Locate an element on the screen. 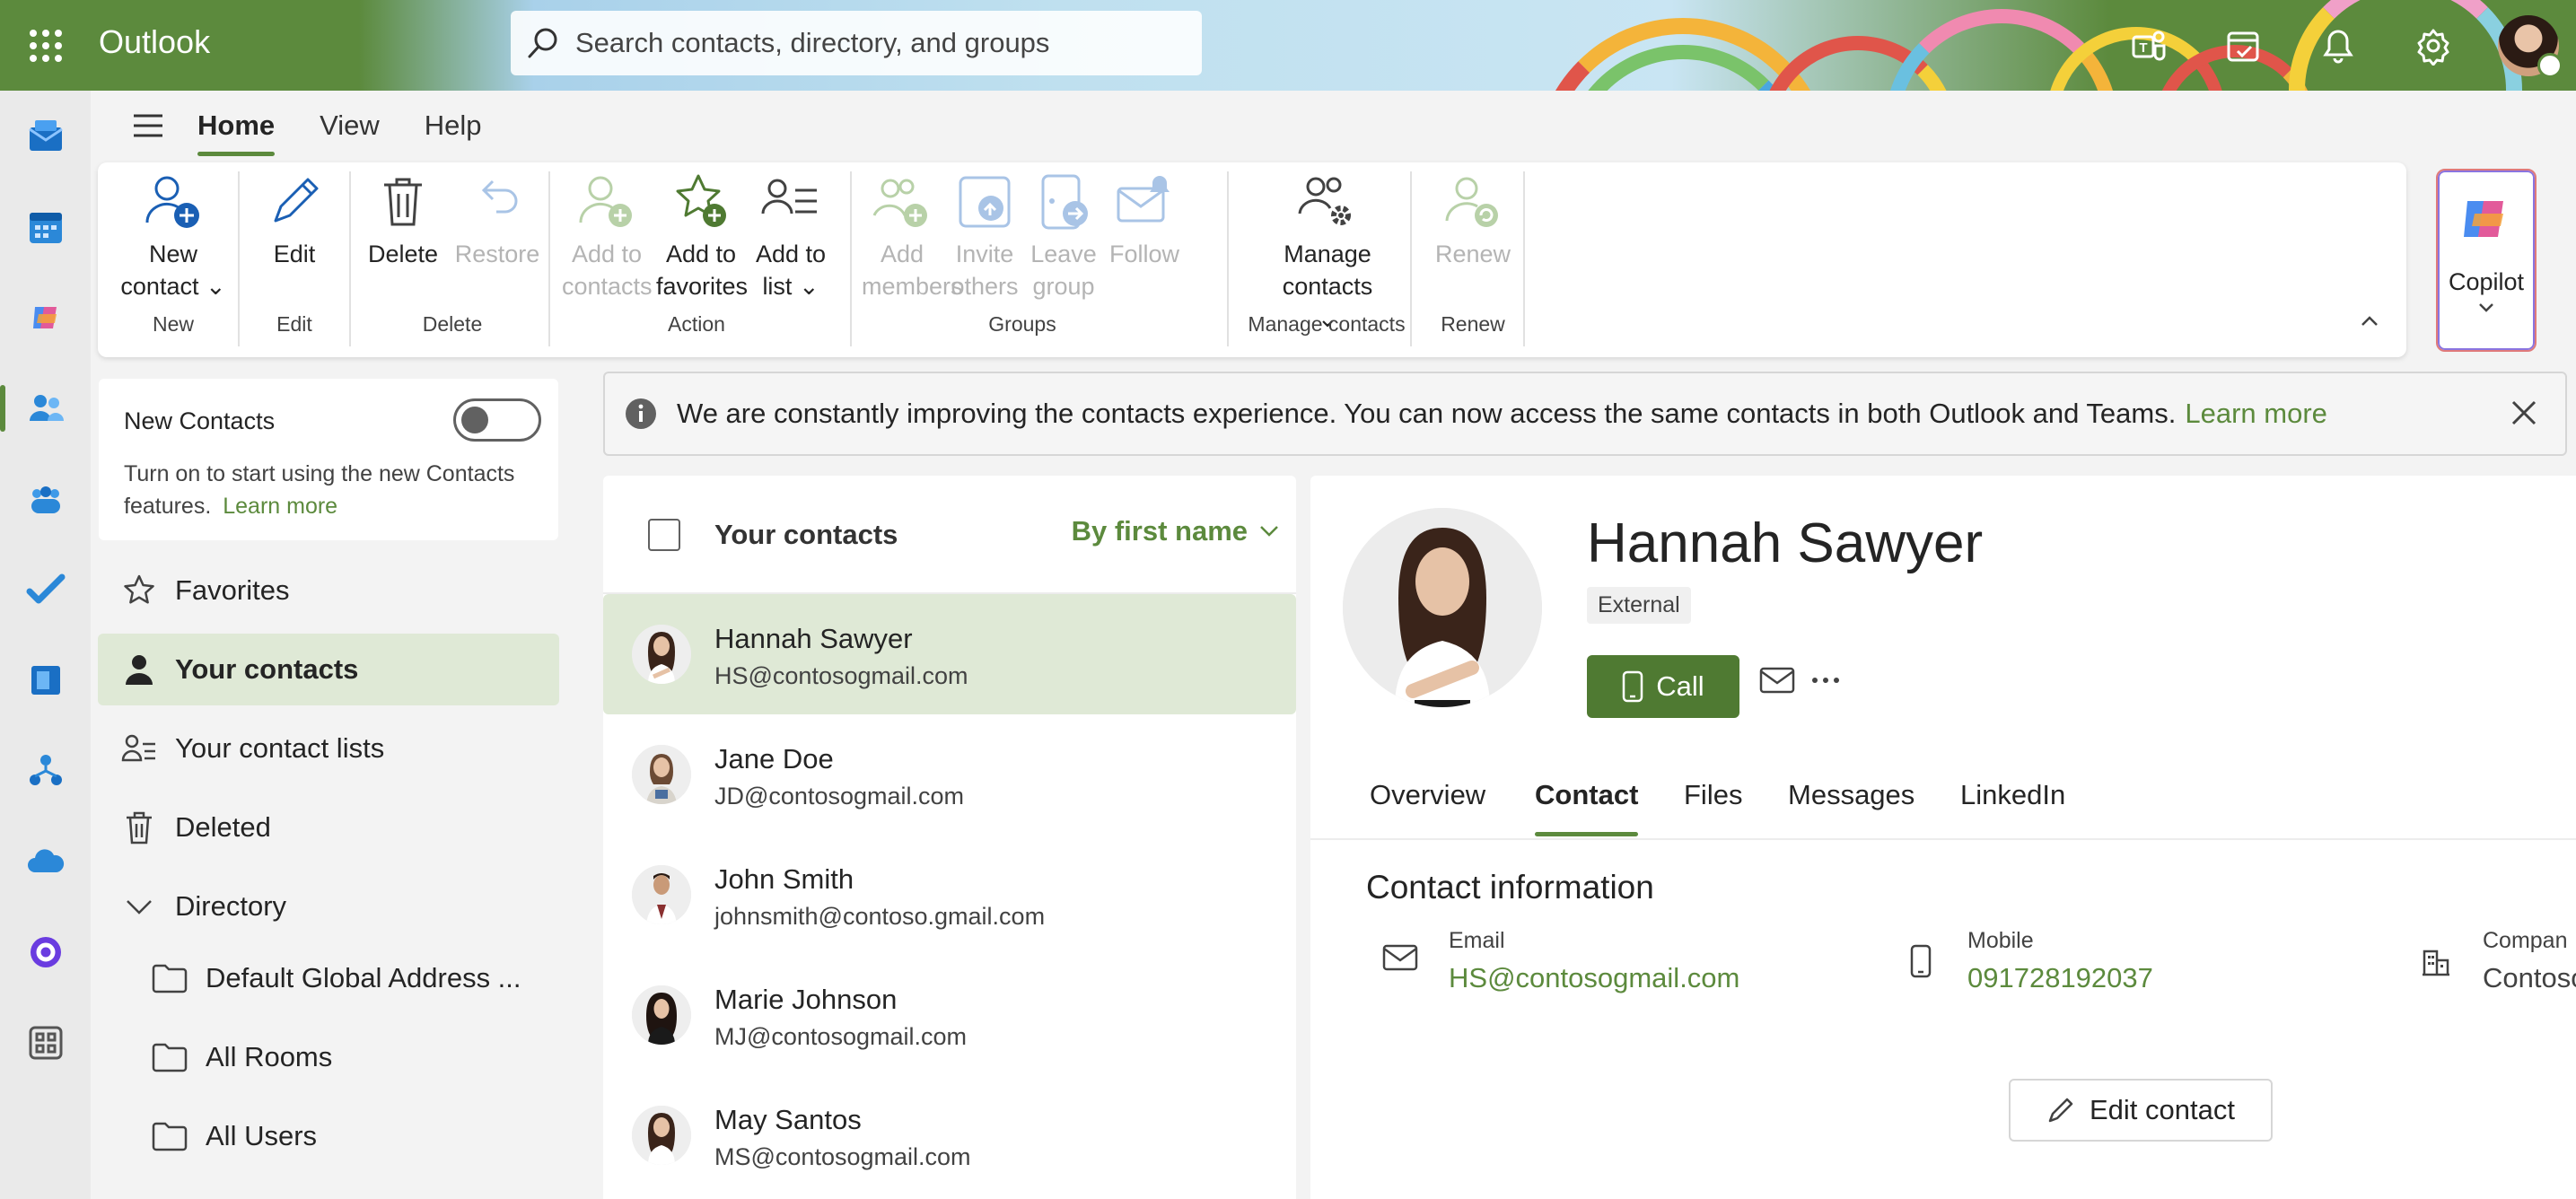  phone-icon is located at coordinates (1633, 686).